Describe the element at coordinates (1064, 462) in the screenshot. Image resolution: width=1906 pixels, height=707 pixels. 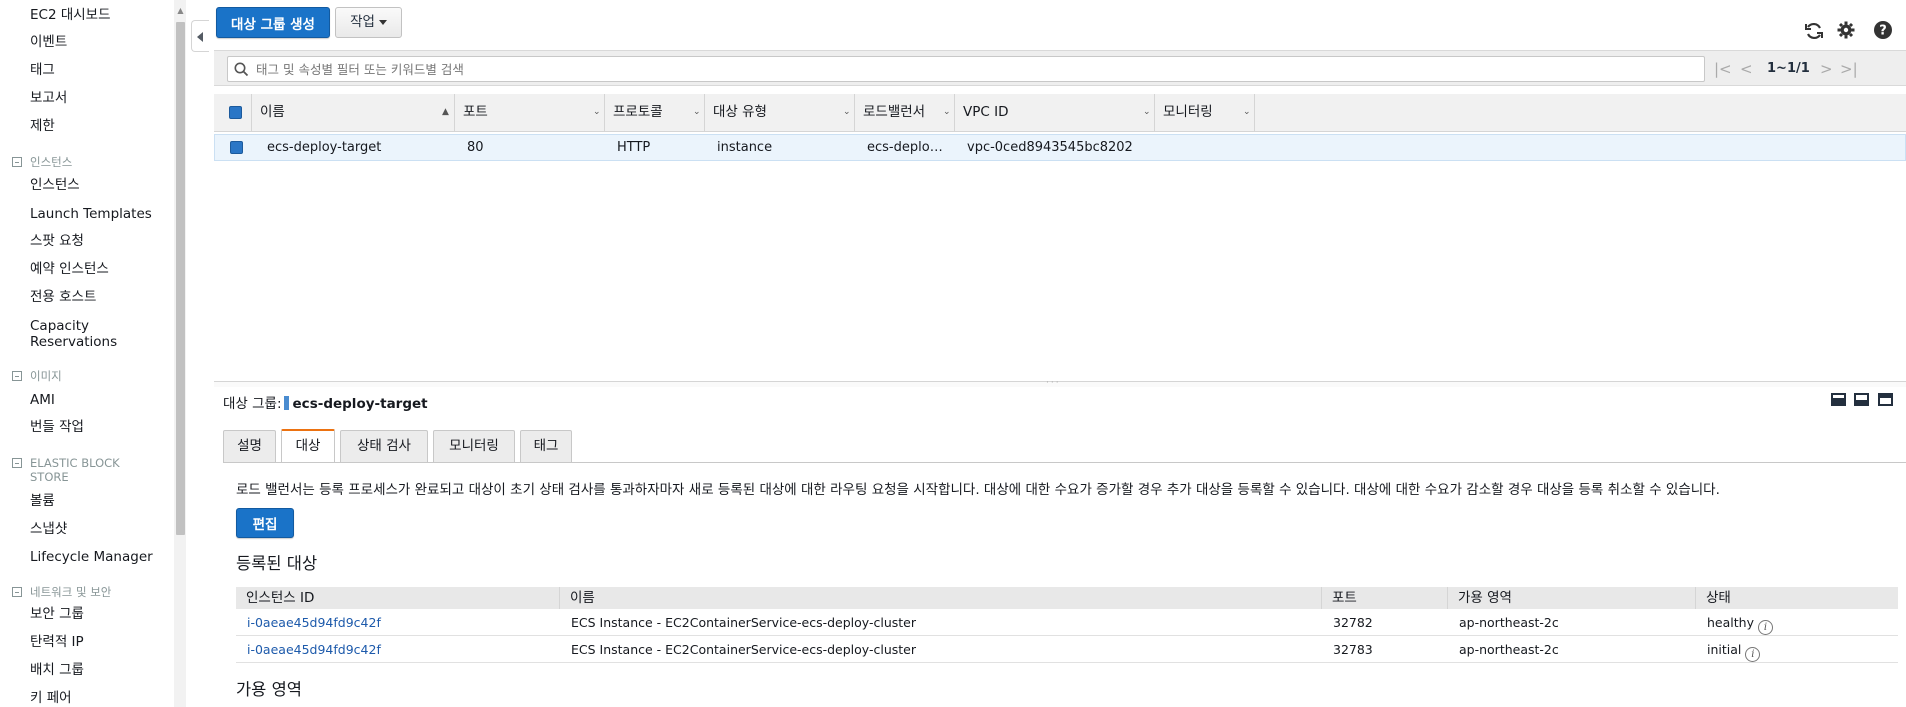
I see `tabs-divider` at that location.